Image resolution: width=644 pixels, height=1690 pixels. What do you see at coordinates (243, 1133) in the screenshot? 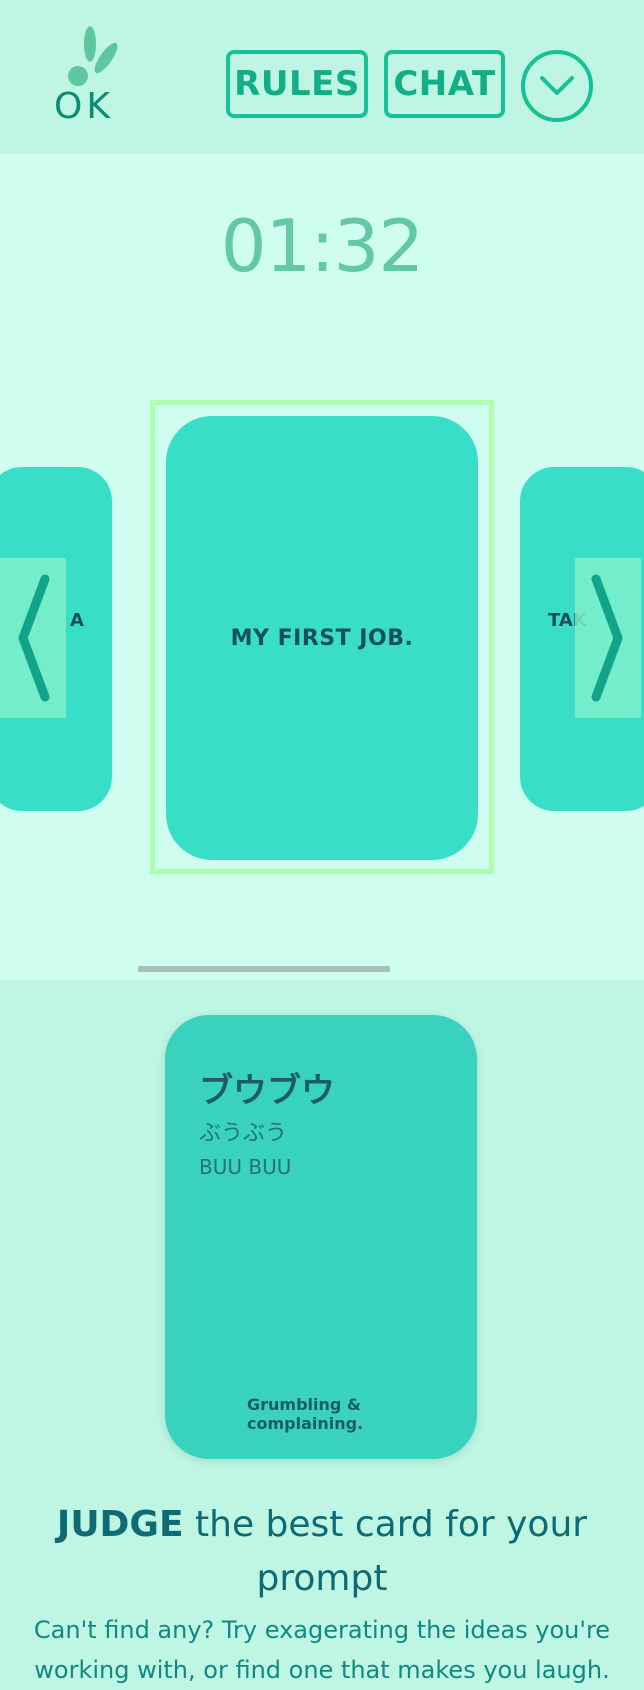
I see `card-hiragana: ぶうぶう` at bounding box center [243, 1133].